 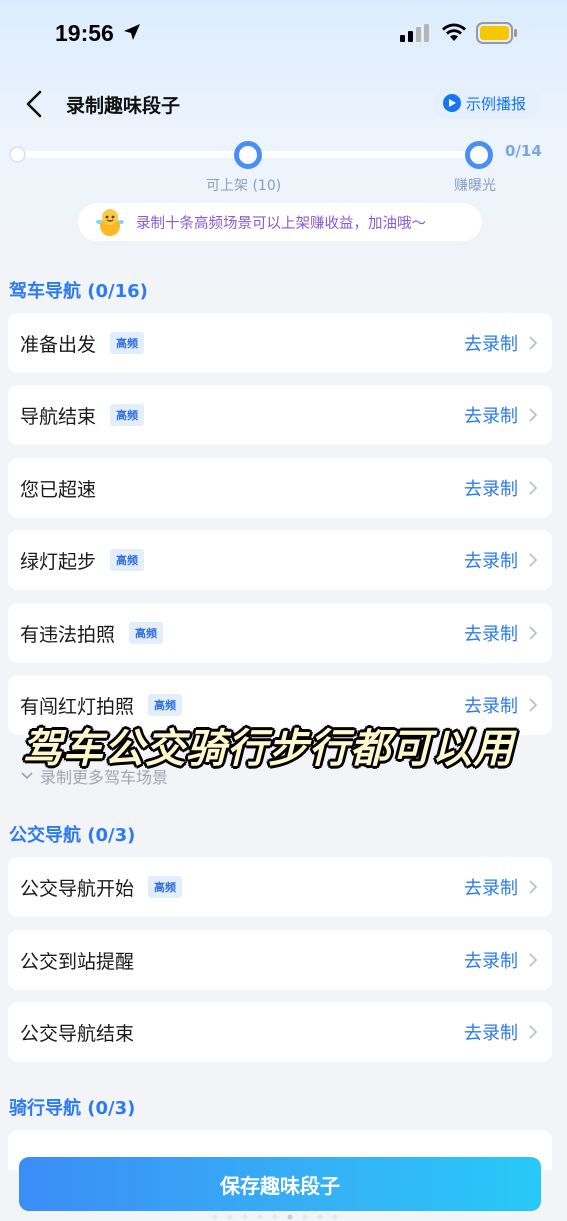 What do you see at coordinates (17, 154) in the screenshot?
I see `progress-start-dot` at bounding box center [17, 154].